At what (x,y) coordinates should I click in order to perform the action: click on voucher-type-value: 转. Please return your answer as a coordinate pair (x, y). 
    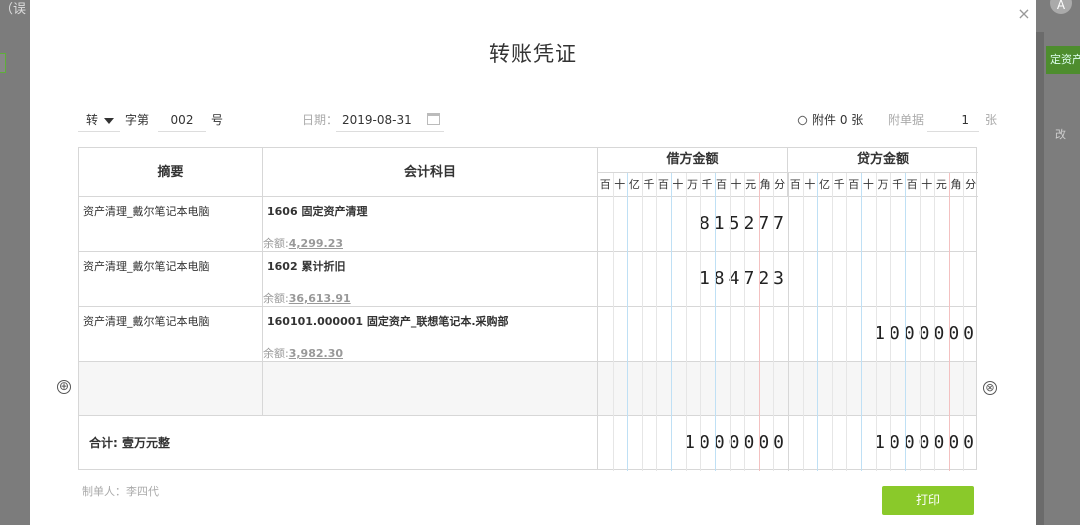
    Looking at the image, I should click on (92, 120).